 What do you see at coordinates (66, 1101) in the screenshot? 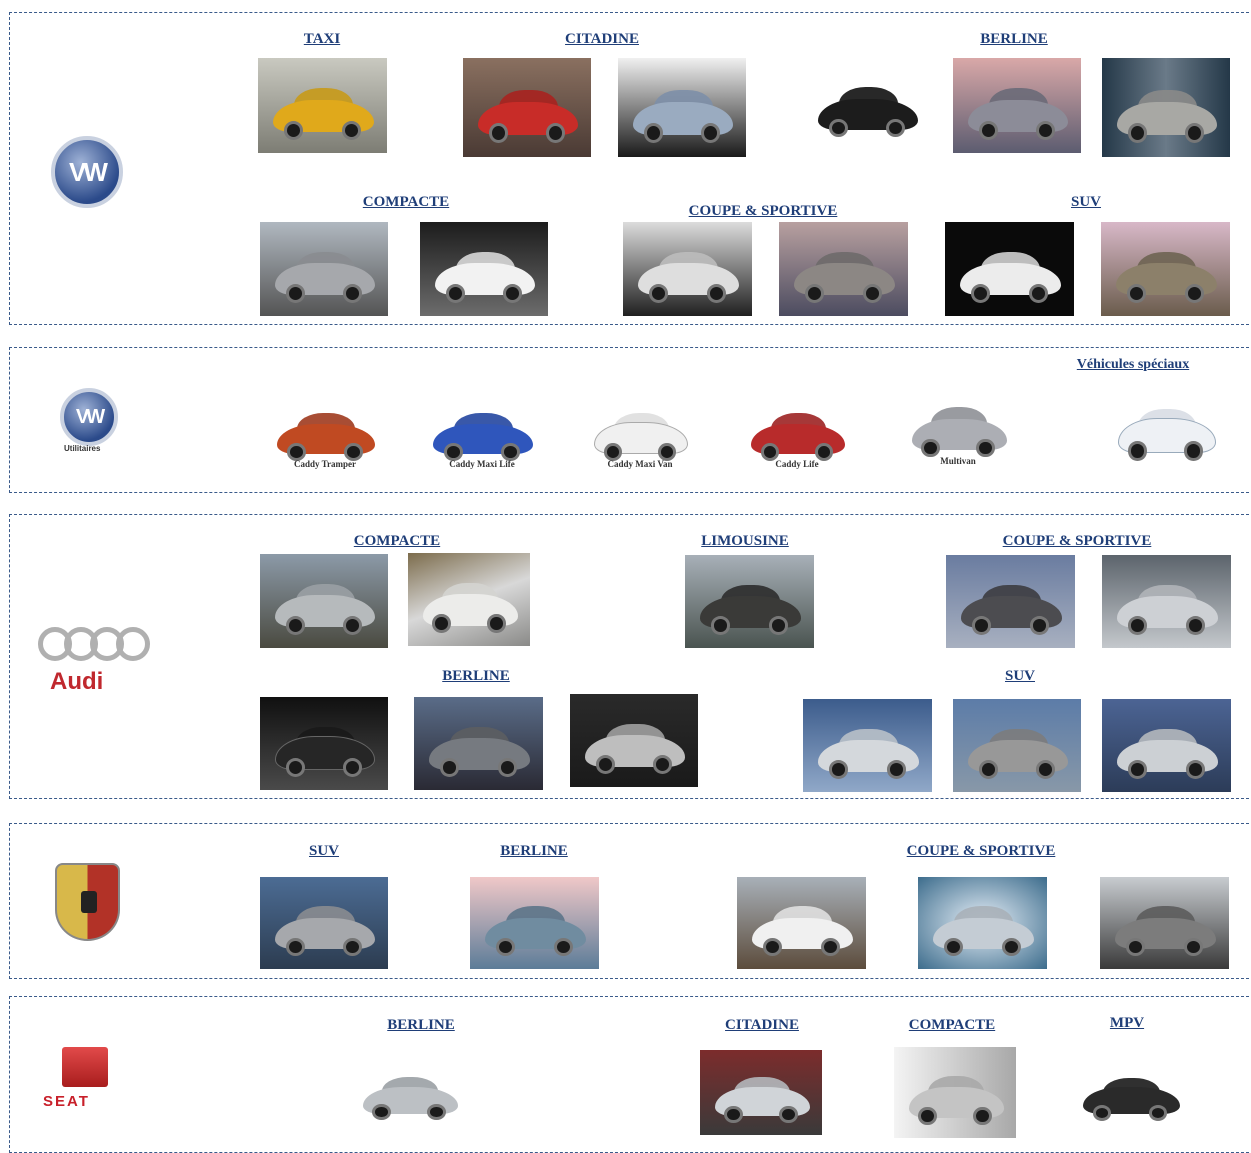
I see `seat-logo-text: SEAT` at bounding box center [66, 1101].